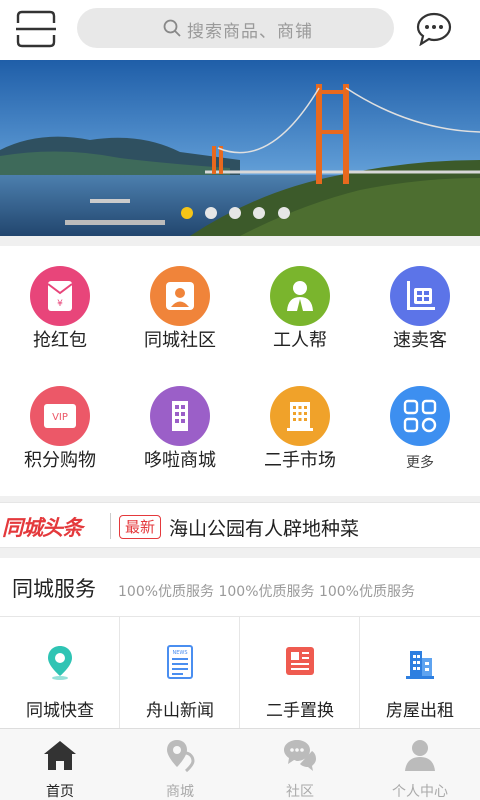  I want to click on grid-item-points-shop: VIP 积分购物, so click(60, 426).